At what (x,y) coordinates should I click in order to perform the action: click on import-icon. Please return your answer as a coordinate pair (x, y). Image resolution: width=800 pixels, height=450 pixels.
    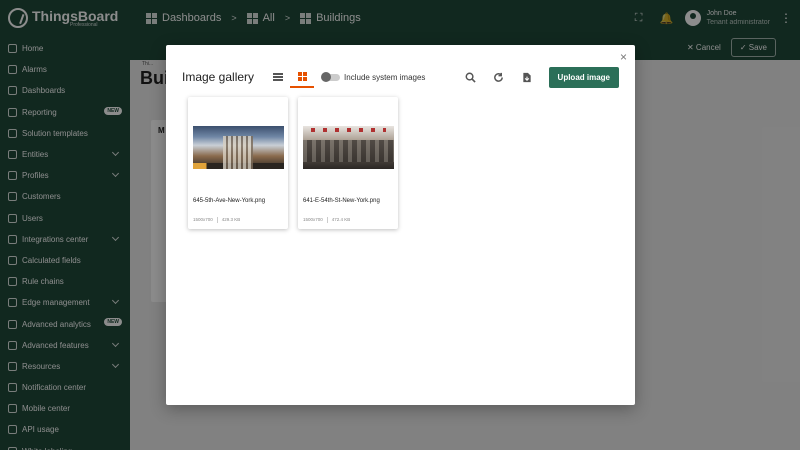
    Looking at the image, I should click on (527, 77).